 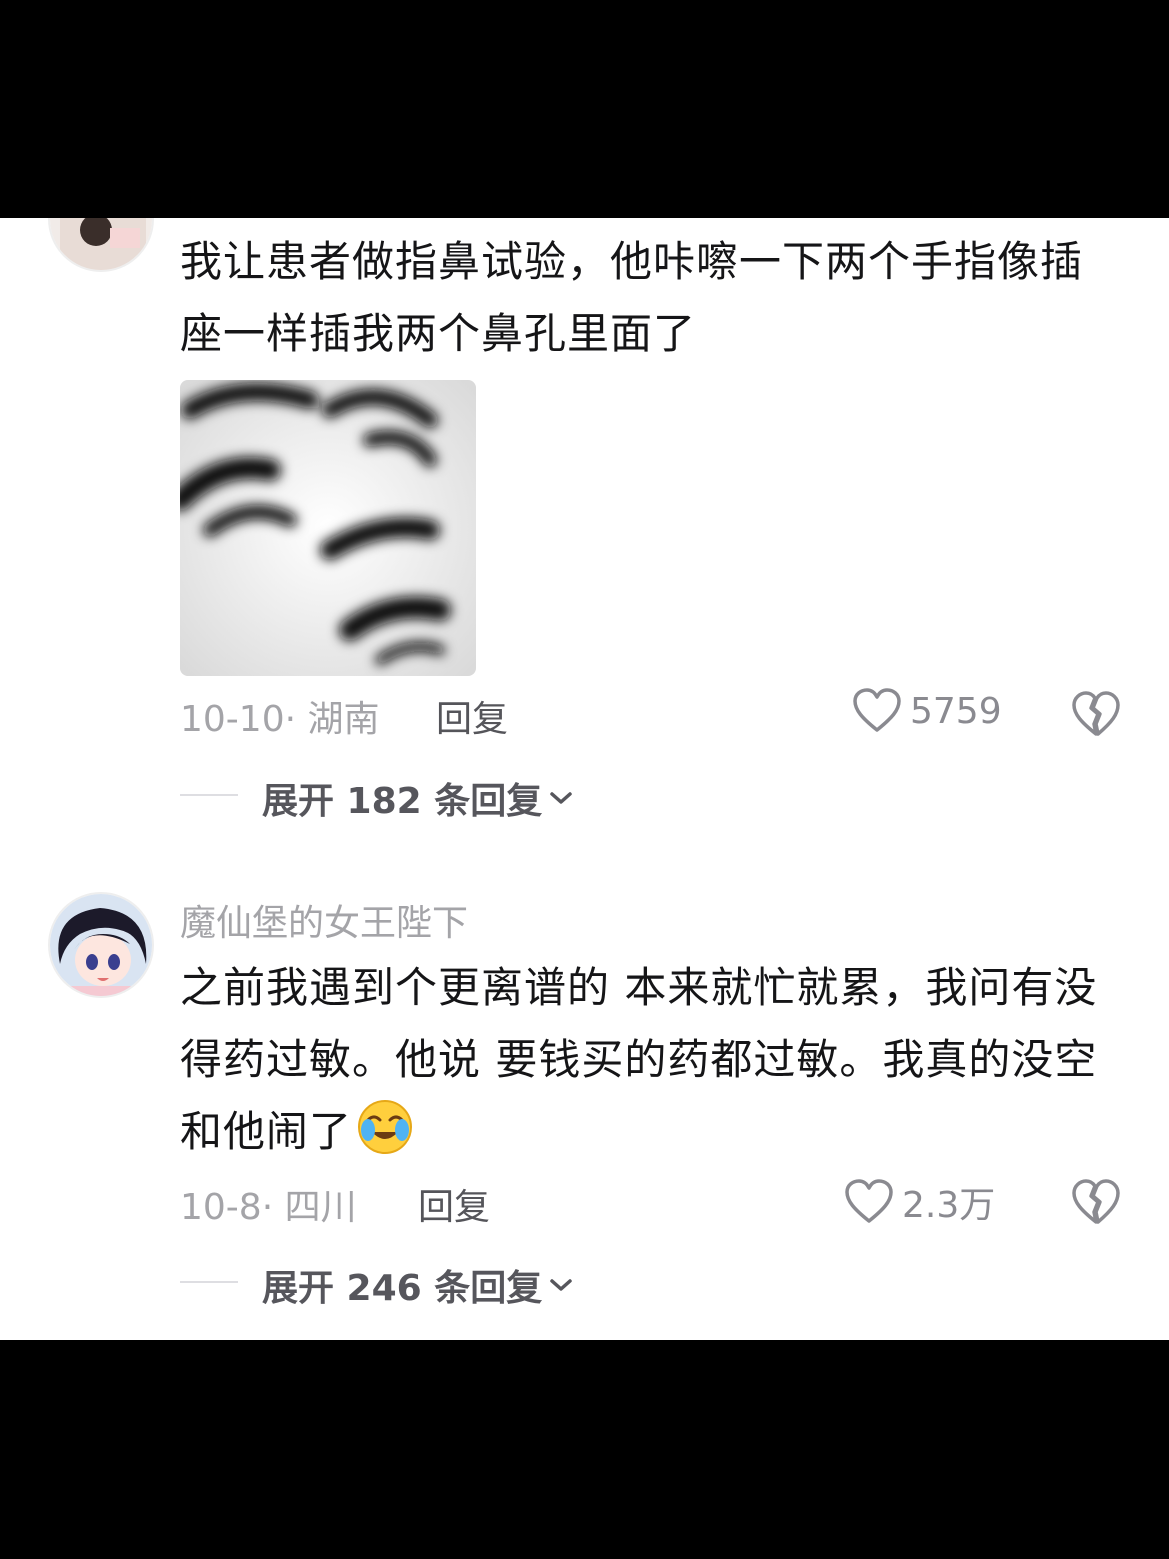 I want to click on comment-date-location: 10-8· 四川, so click(x=268, y=1207).